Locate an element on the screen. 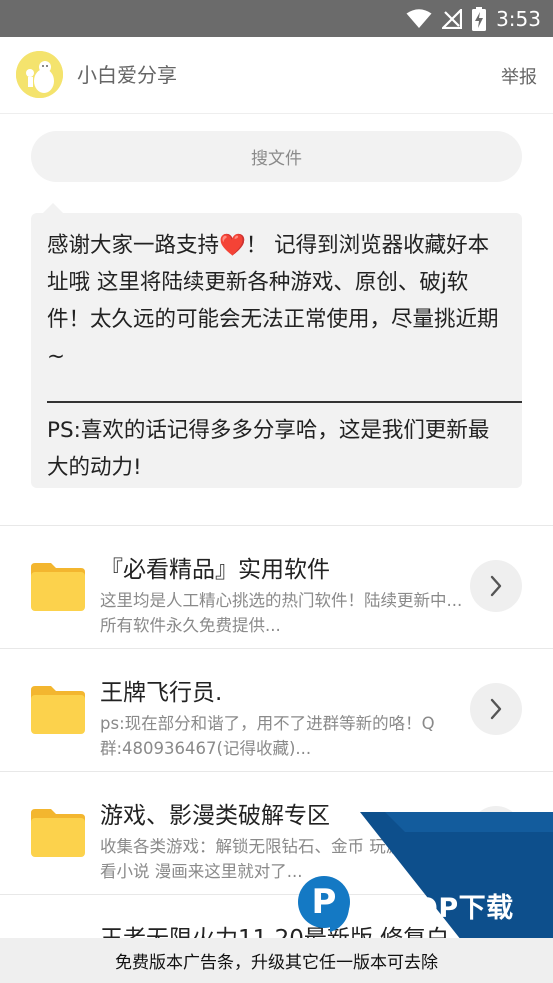  ad-banner-text: 免费版本广告条，升级其它任一版本可去除 is located at coordinates (276, 963).